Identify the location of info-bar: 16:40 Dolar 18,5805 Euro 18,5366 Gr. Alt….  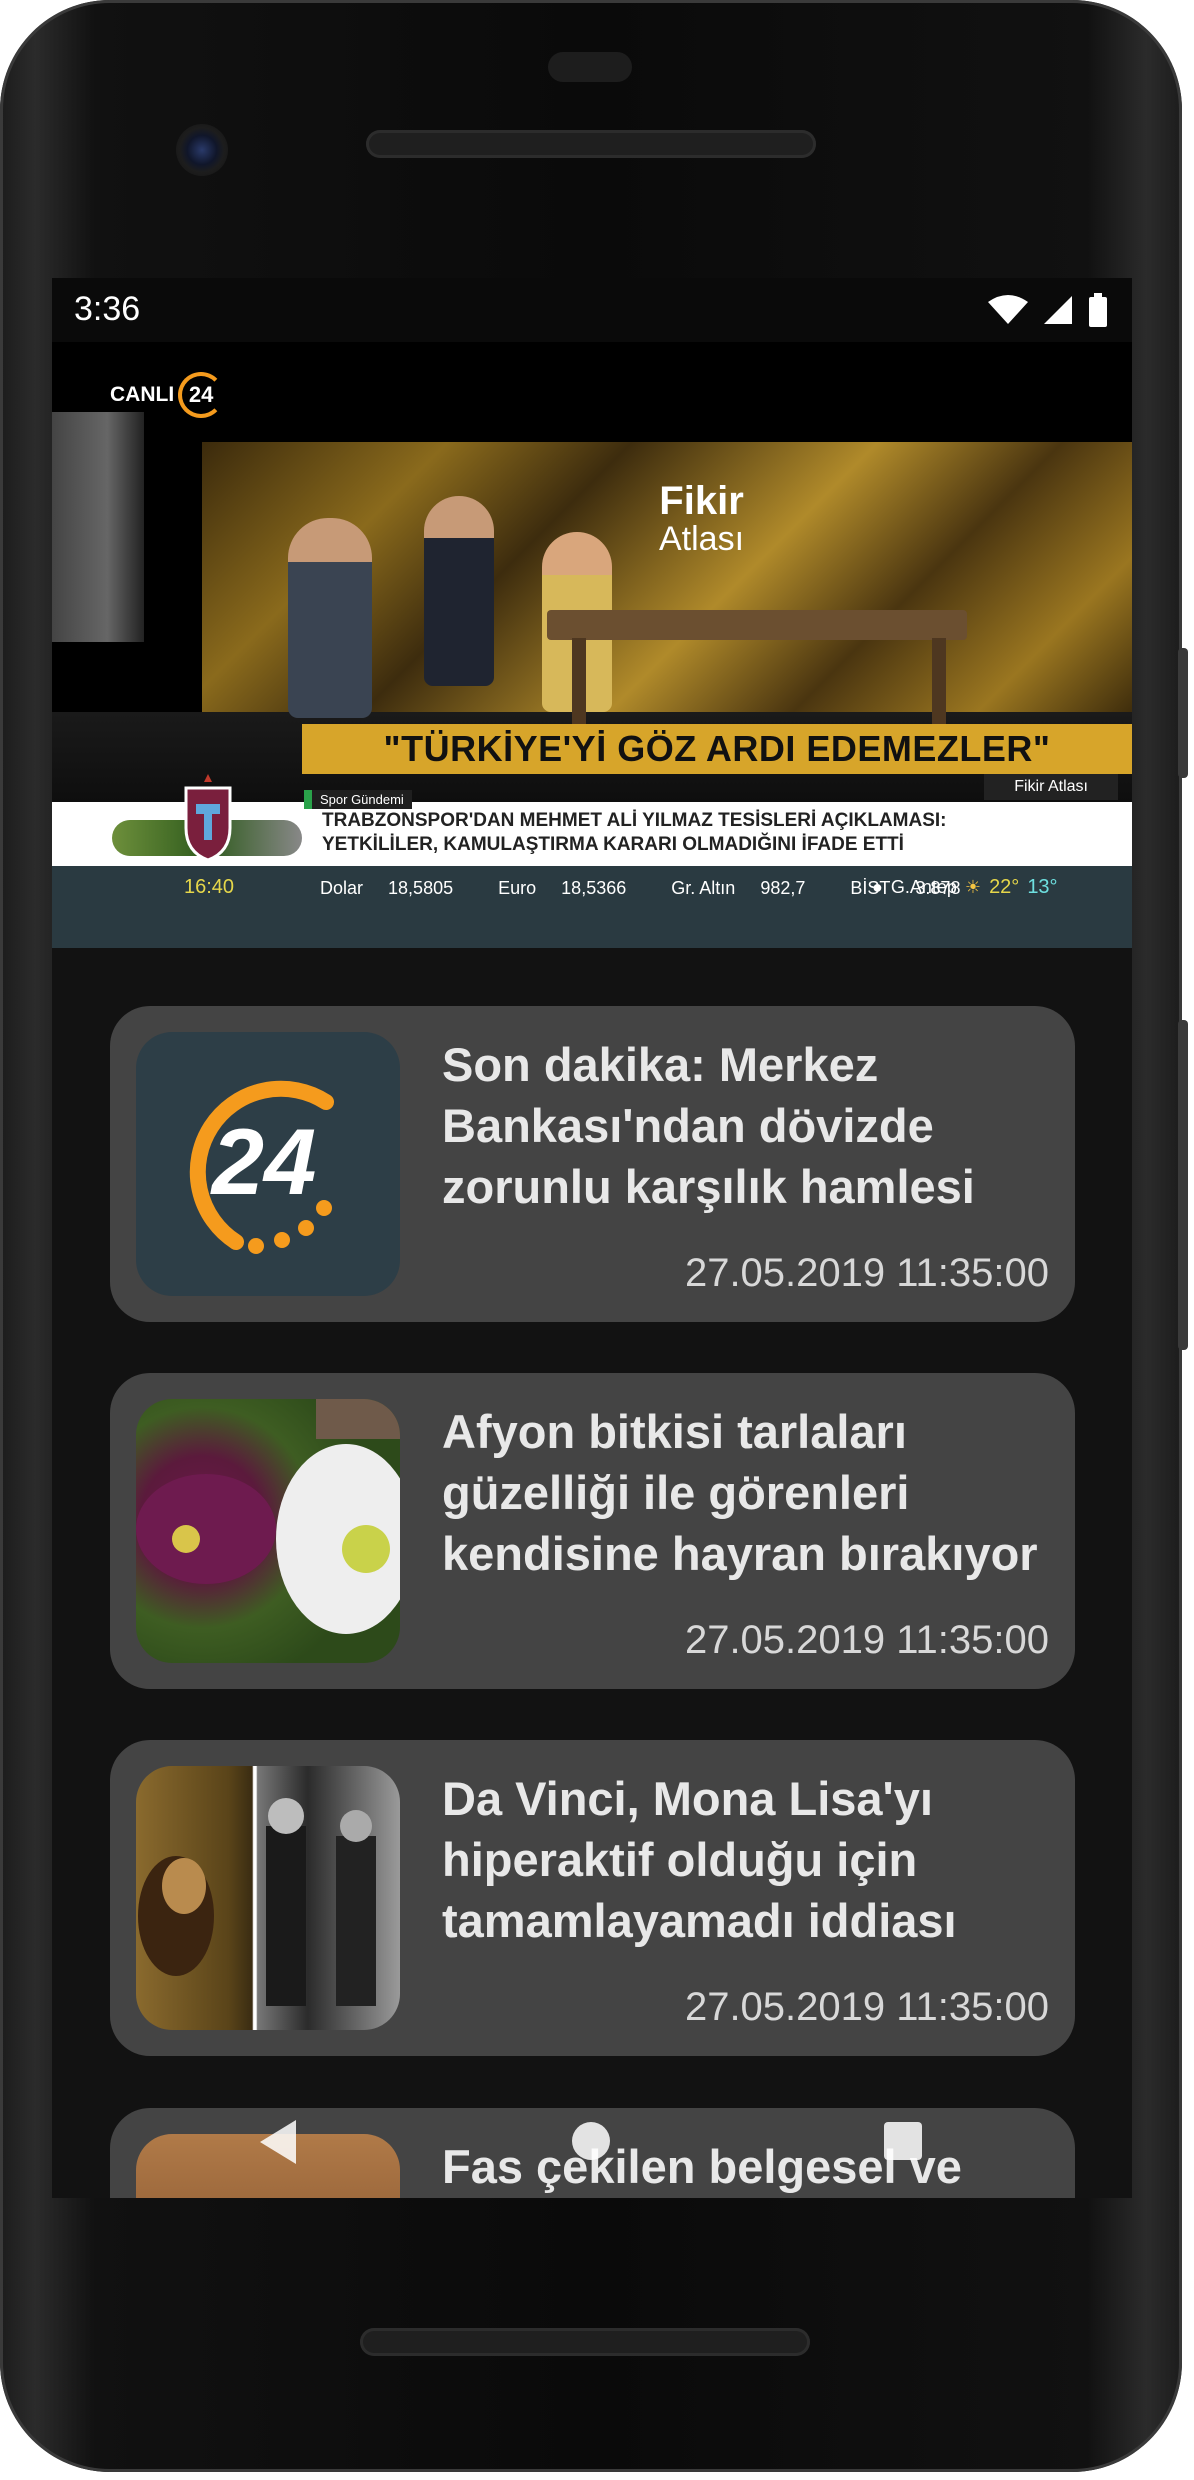
(592, 907).